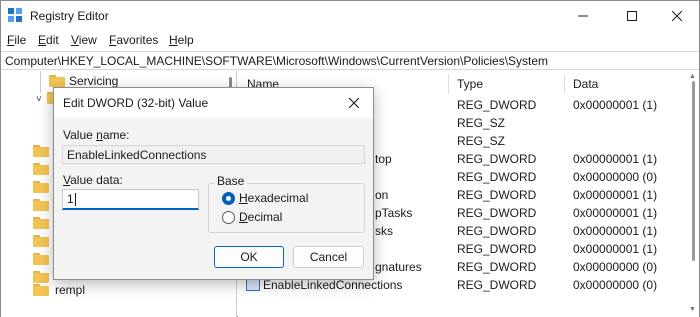  I want to click on value-name-text: EnableLinkedConnections, so click(137, 155).